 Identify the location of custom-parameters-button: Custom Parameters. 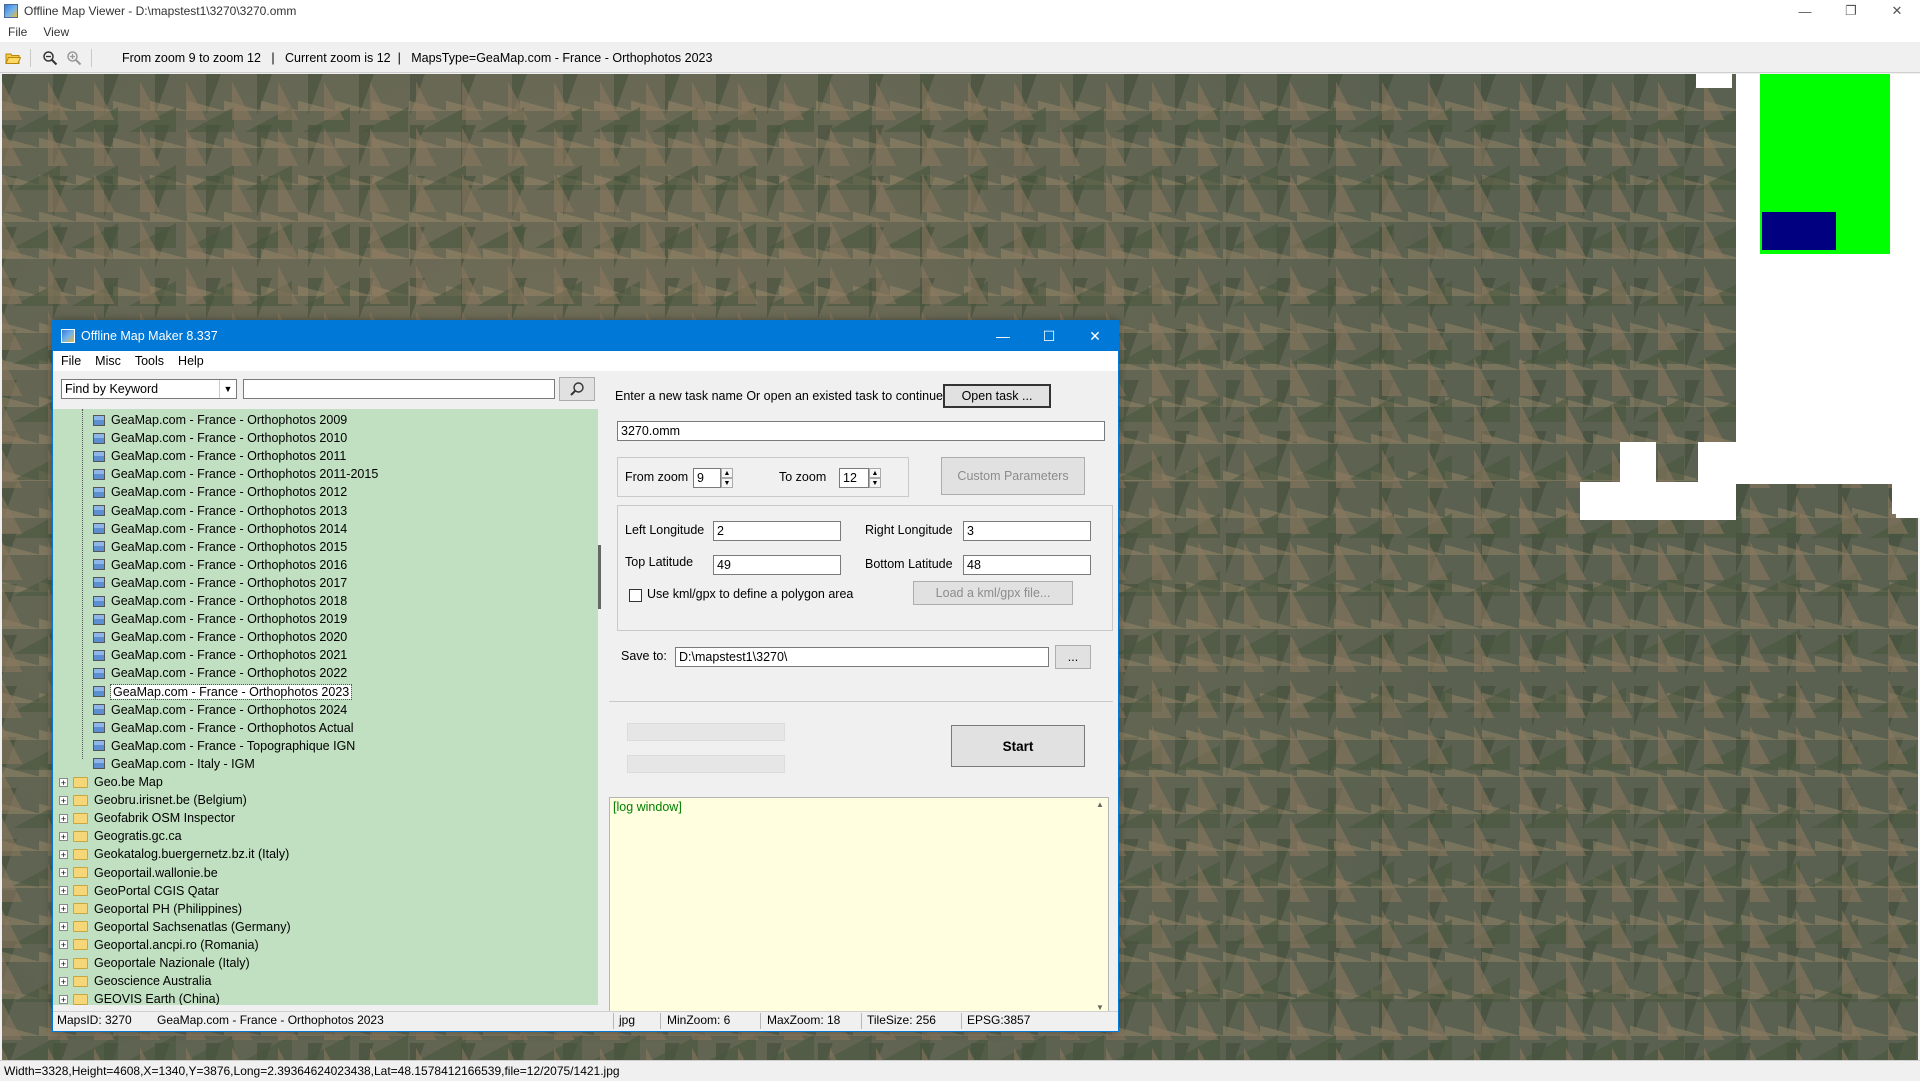
(1013, 476).